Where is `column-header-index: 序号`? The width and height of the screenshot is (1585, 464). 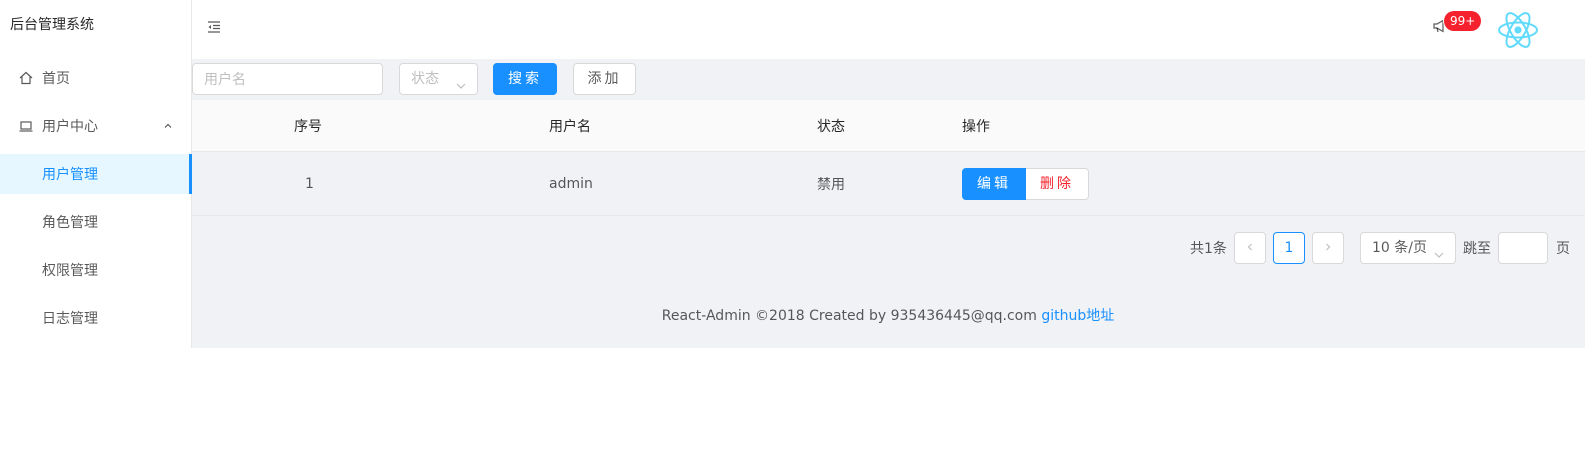
column-header-index: 序号 is located at coordinates (308, 126).